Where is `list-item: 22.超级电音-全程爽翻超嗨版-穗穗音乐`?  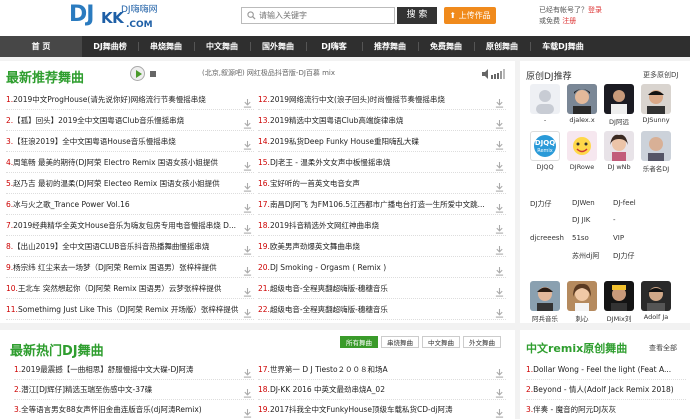 list-item: 22.超级电音-全程爽翻超嗨版-穗穗音乐 is located at coordinates (382, 310).